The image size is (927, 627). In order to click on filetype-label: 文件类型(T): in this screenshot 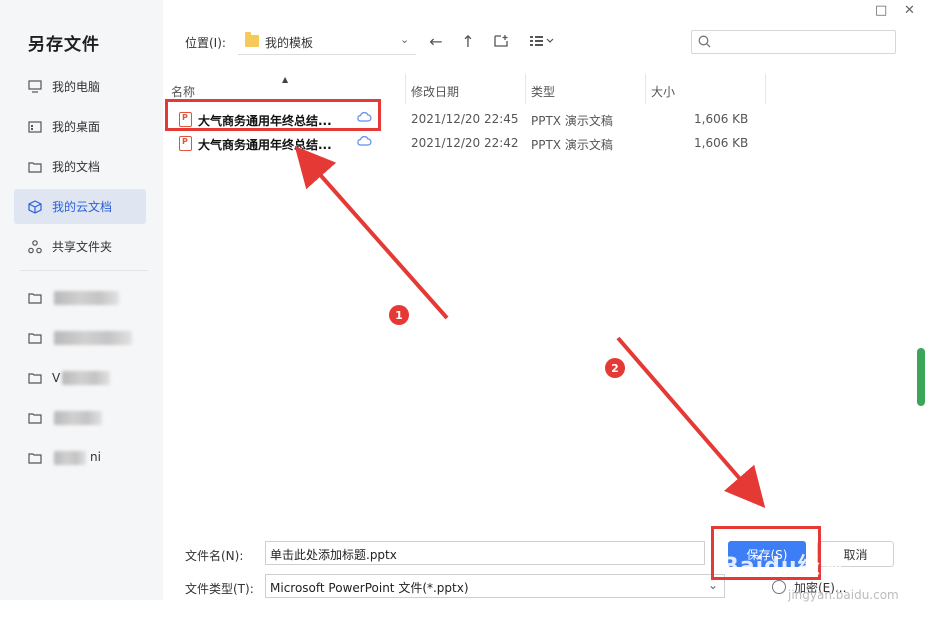, I will do `click(219, 589)`.